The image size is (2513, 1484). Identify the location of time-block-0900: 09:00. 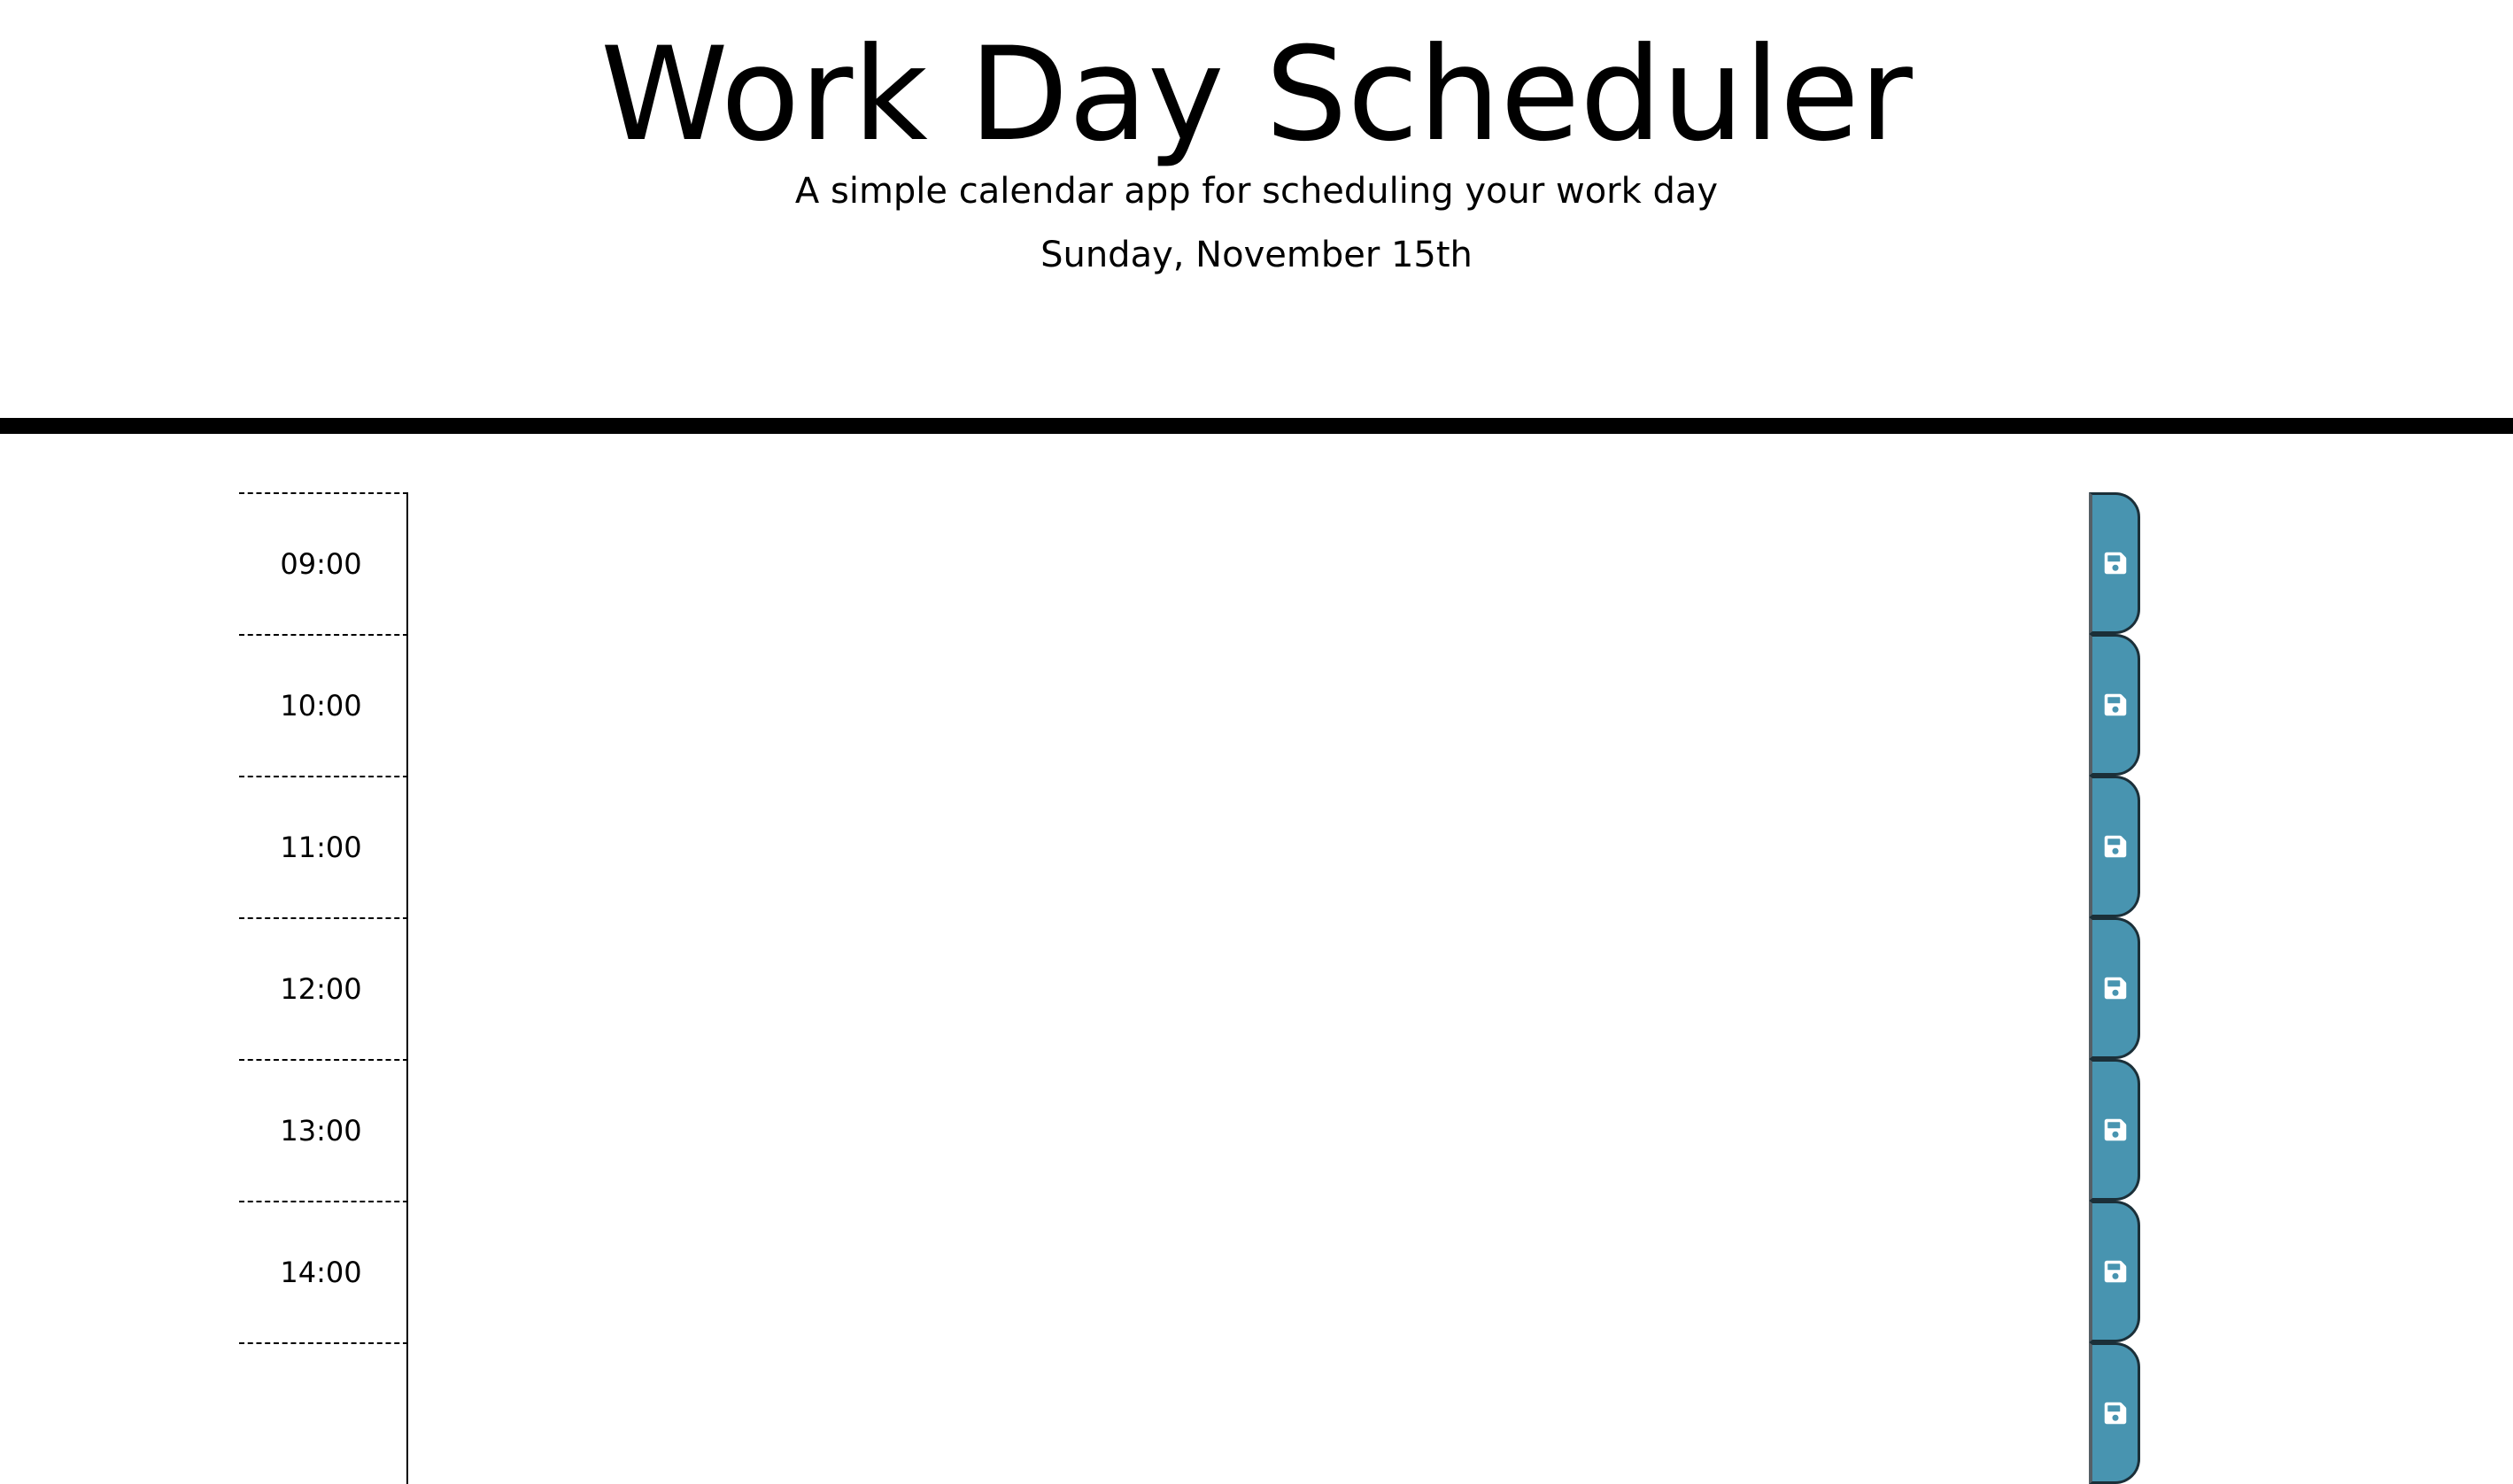
(1190, 563).